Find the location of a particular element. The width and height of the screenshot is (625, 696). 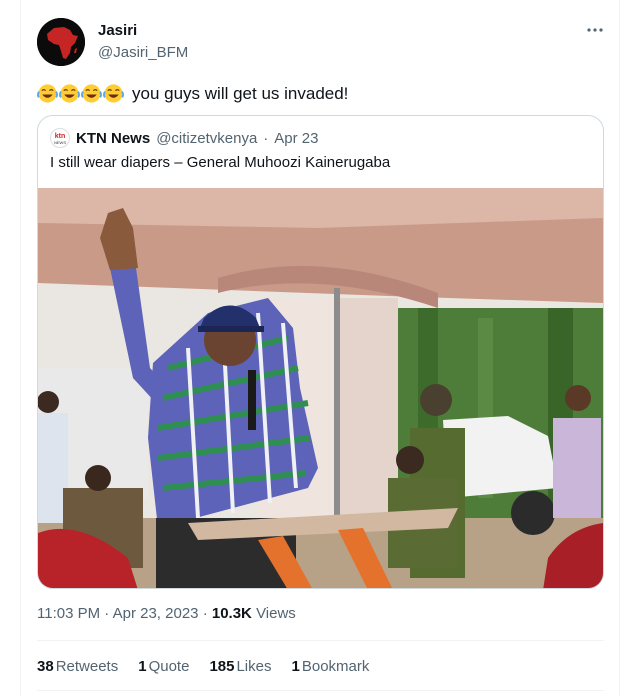

bookmarks-stat: 1 Bookmark is located at coordinates (331, 666).